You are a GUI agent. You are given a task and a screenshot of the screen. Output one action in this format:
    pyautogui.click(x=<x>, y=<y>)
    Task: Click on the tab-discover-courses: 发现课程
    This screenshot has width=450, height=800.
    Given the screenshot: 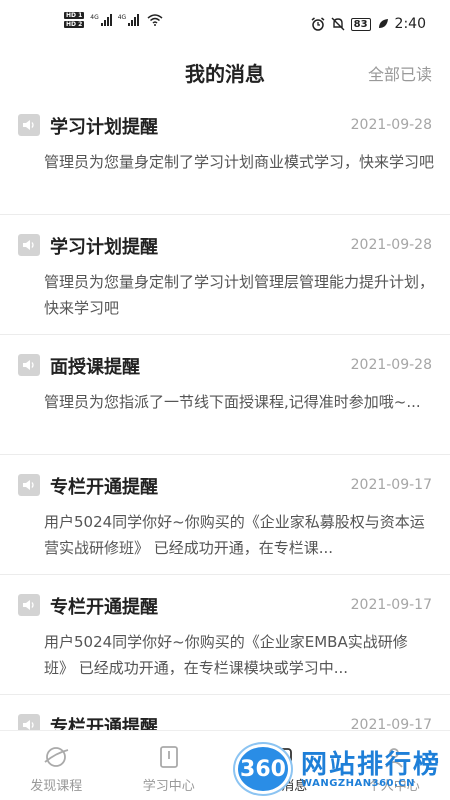 What is the action you would take?
    pyautogui.click(x=56, y=765)
    